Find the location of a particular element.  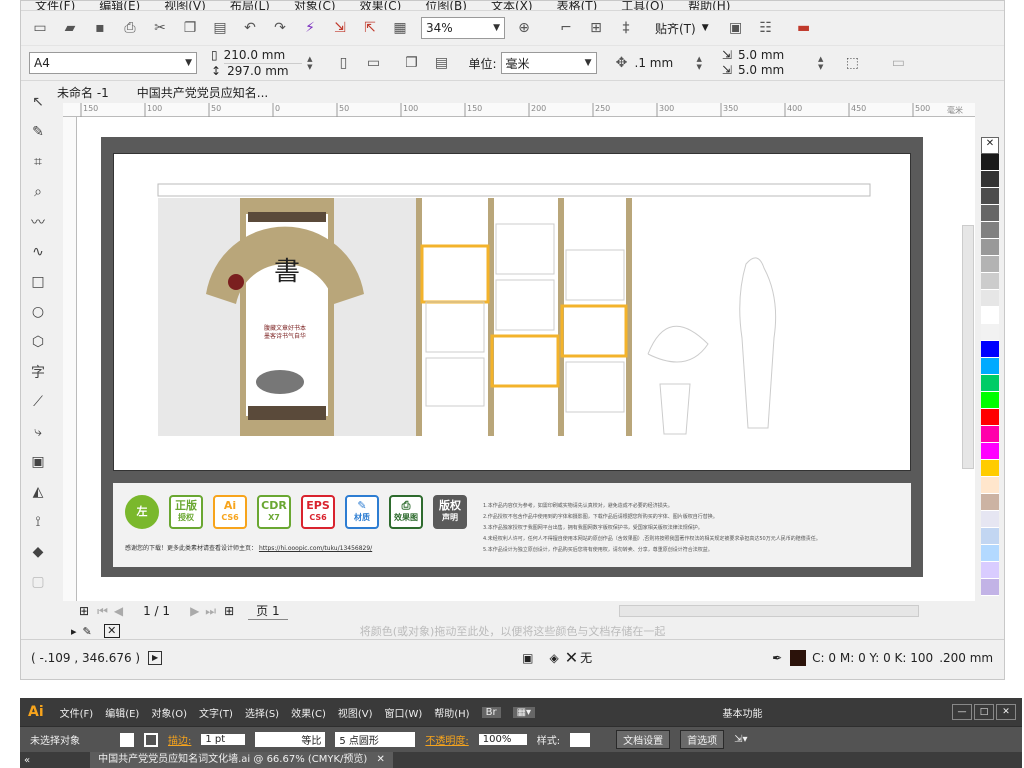

stroke-weight-field: 1 pt is located at coordinates (223, 739).